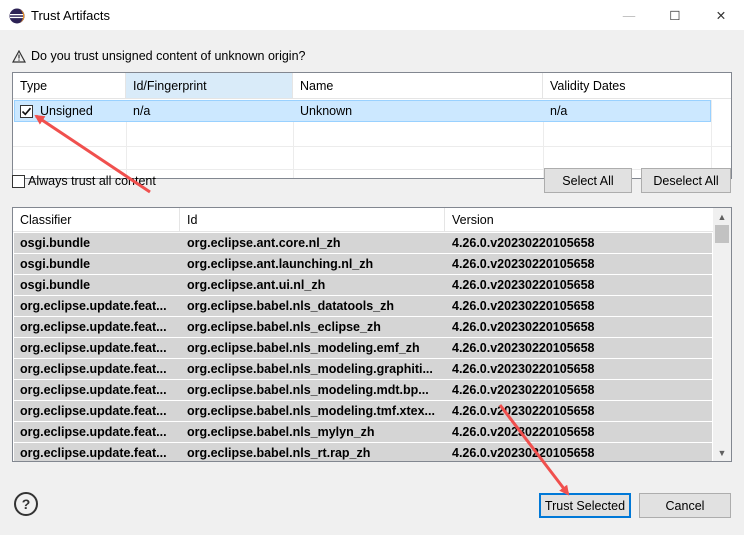 Image resolution: width=744 pixels, height=535 pixels. What do you see at coordinates (280, 264) in the screenshot?
I see `id-cell: org.eclipse.ant.launching.nl_zh` at bounding box center [280, 264].